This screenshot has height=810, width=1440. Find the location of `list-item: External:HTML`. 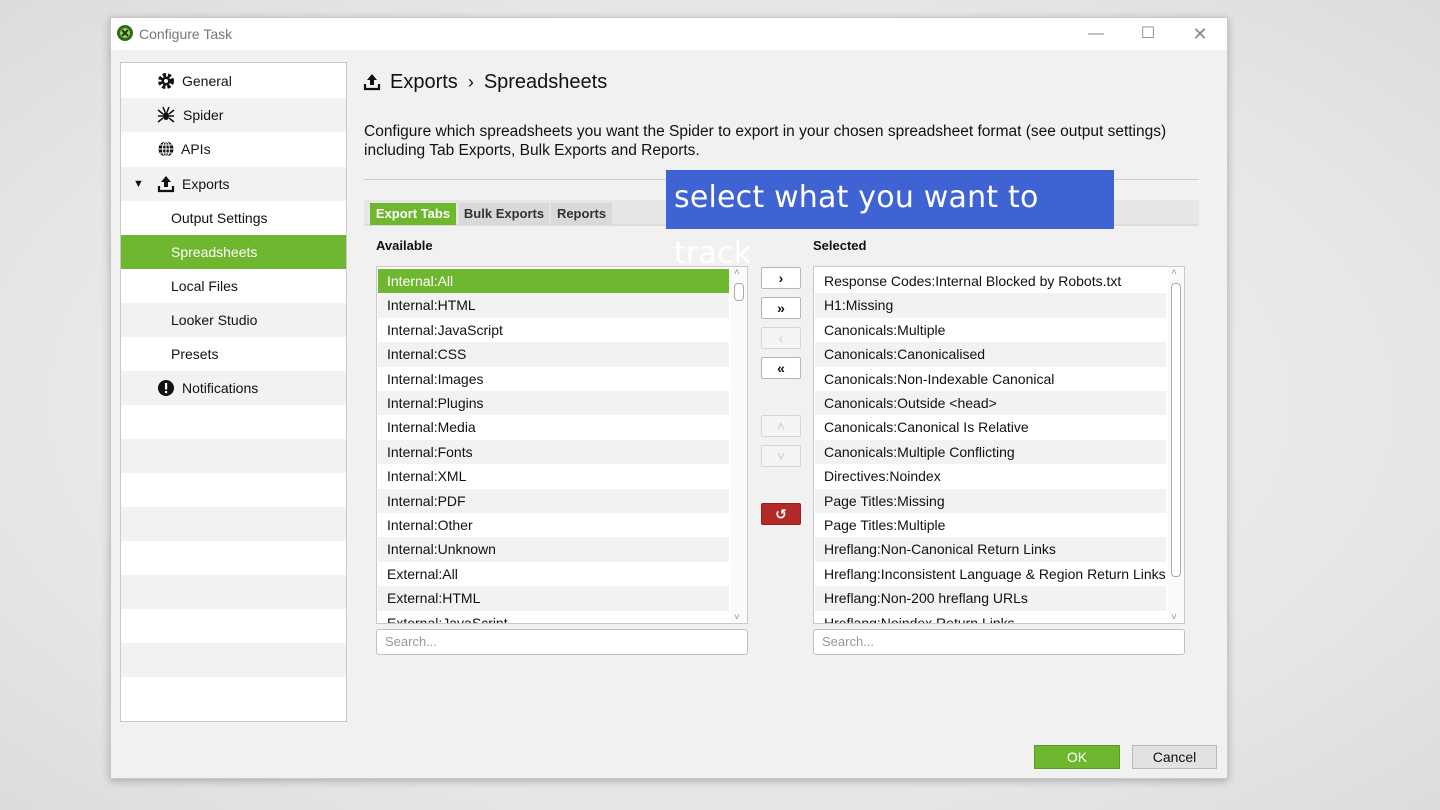

list-item: External:HTML is located at coordinates (553, 598).